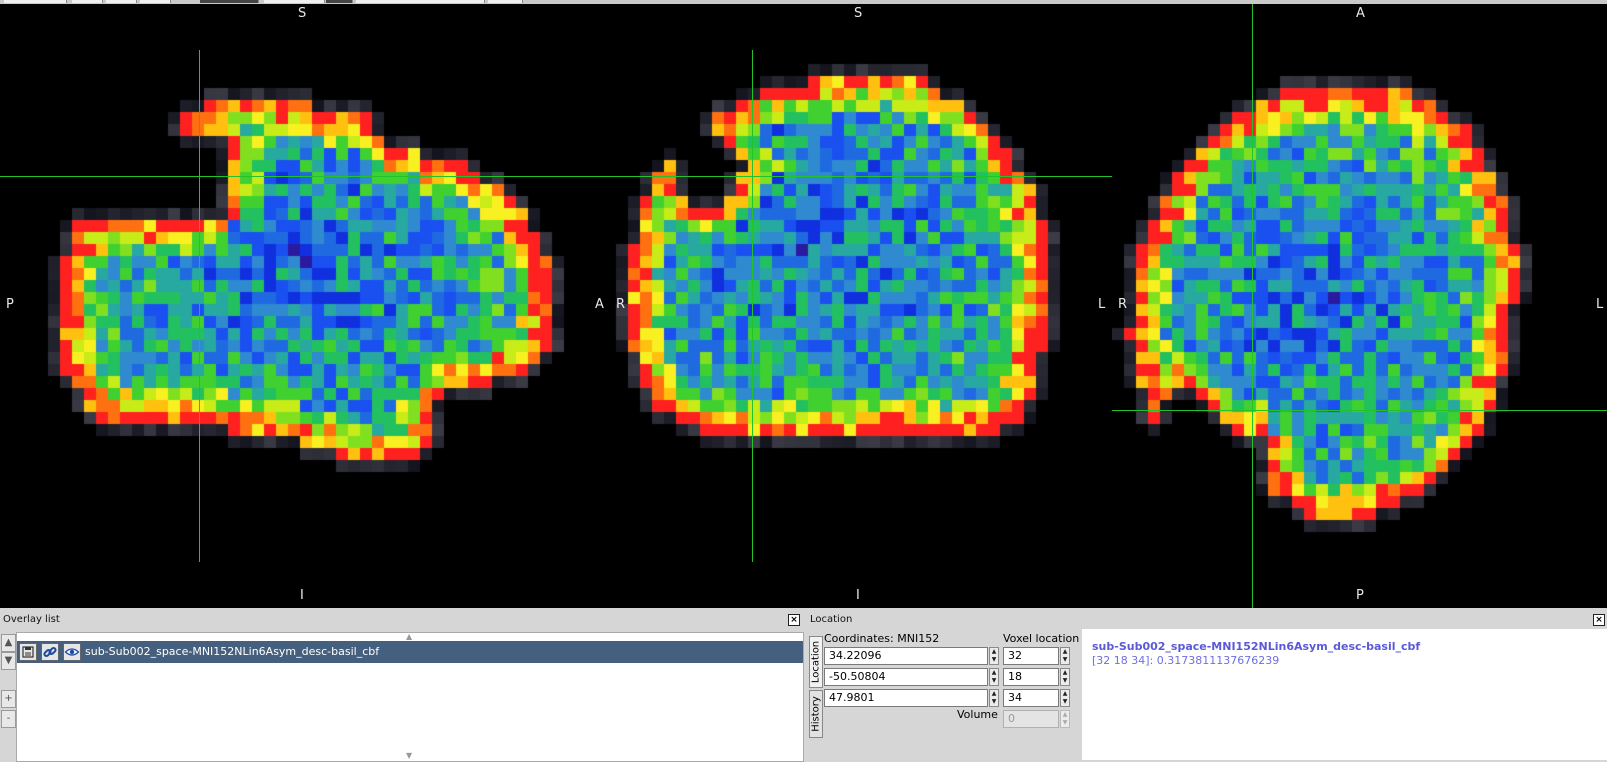 This screenshot has width=1607, height=762. What do you see at coordinates (906, 698) in the screenshot?
I see `coord-z-field: 47.9801` at bounding box center [906, 698].